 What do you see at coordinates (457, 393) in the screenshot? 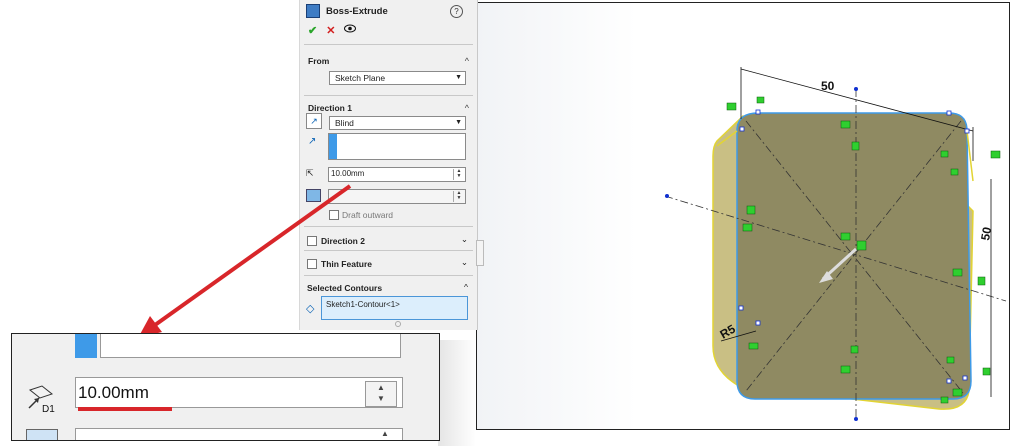
I see `inset-shadow` at bounding box center [457, 393].